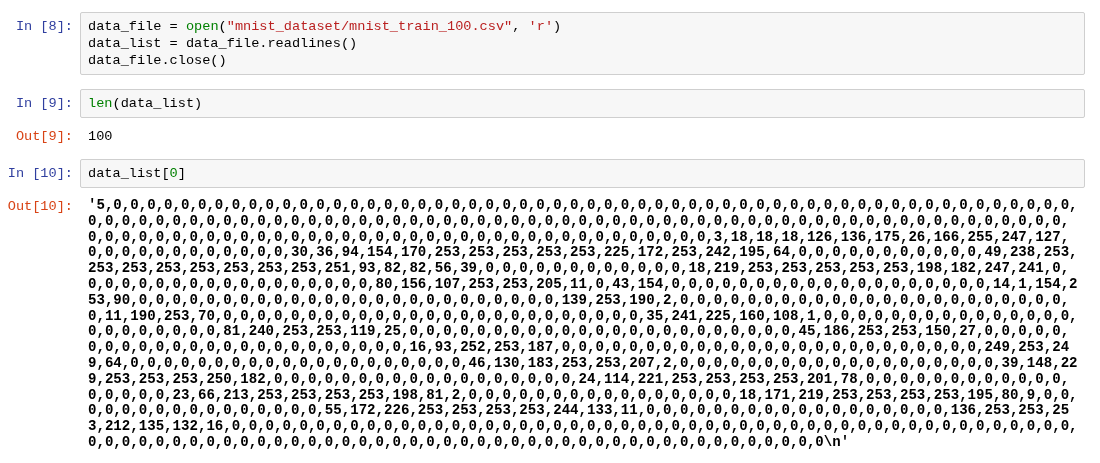 The height and width of the screenshot is (463, 1100). What do you see at coordinates (44, 26) in the screenshot?
I see `input-prompt: In [8]:` at bounding box center [44, 26].